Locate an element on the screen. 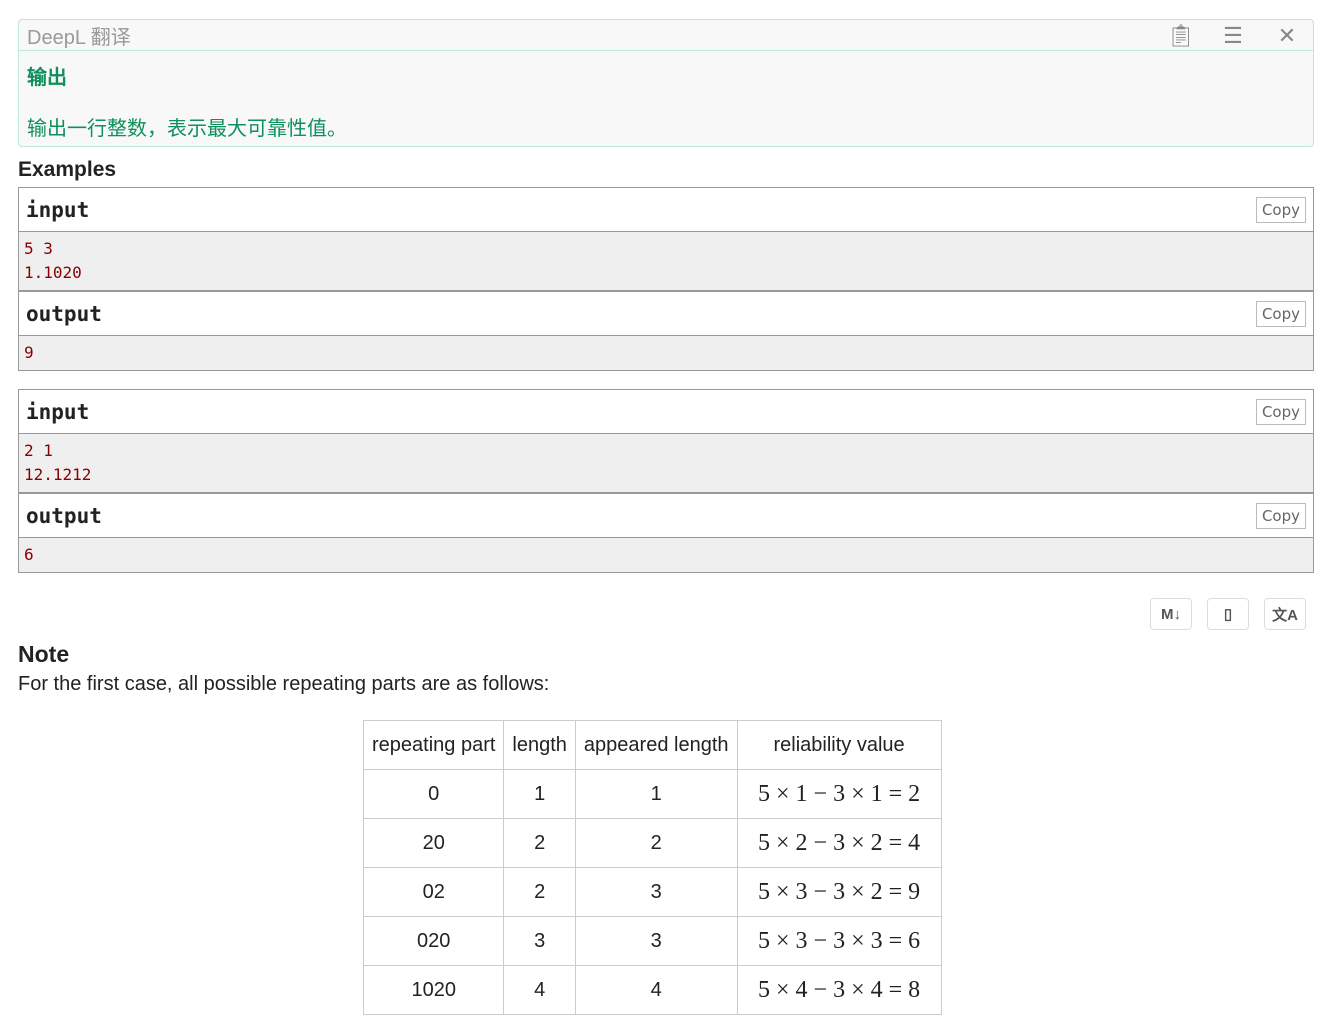  examples-title: Examples is located at coordinates (67, 169).